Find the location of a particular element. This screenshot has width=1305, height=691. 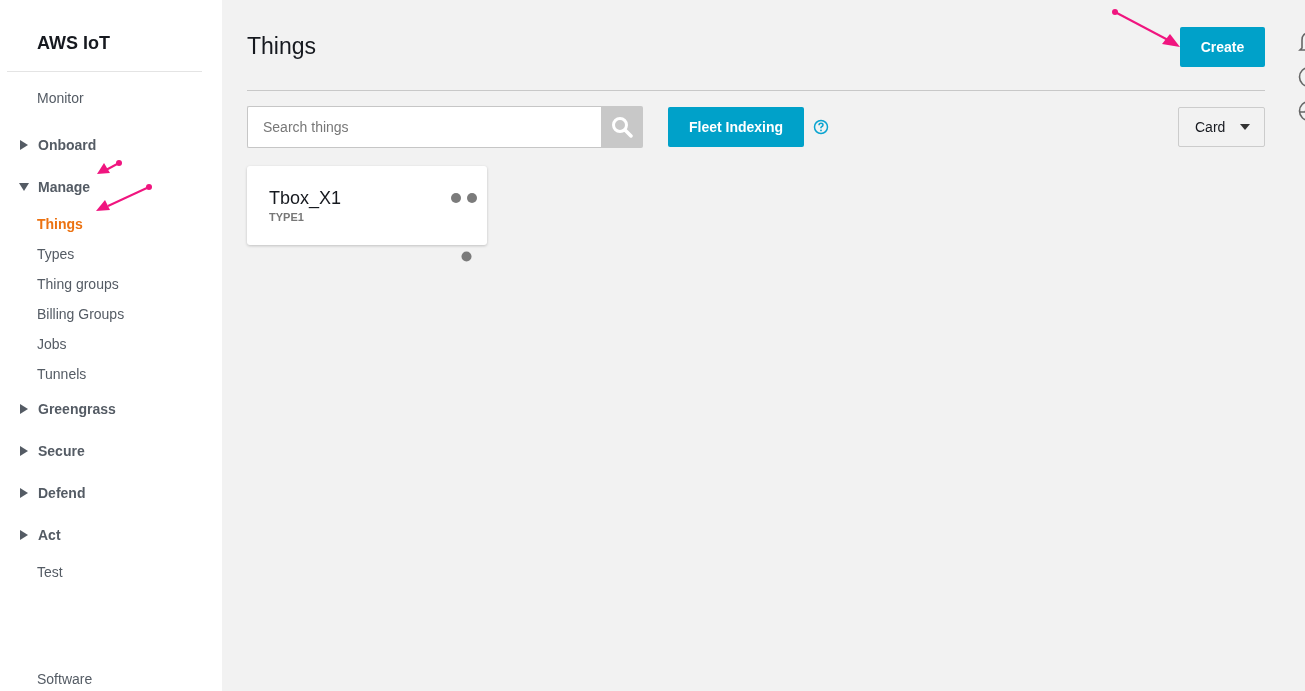

view-select: Card is located at coordinates (1221, 127).